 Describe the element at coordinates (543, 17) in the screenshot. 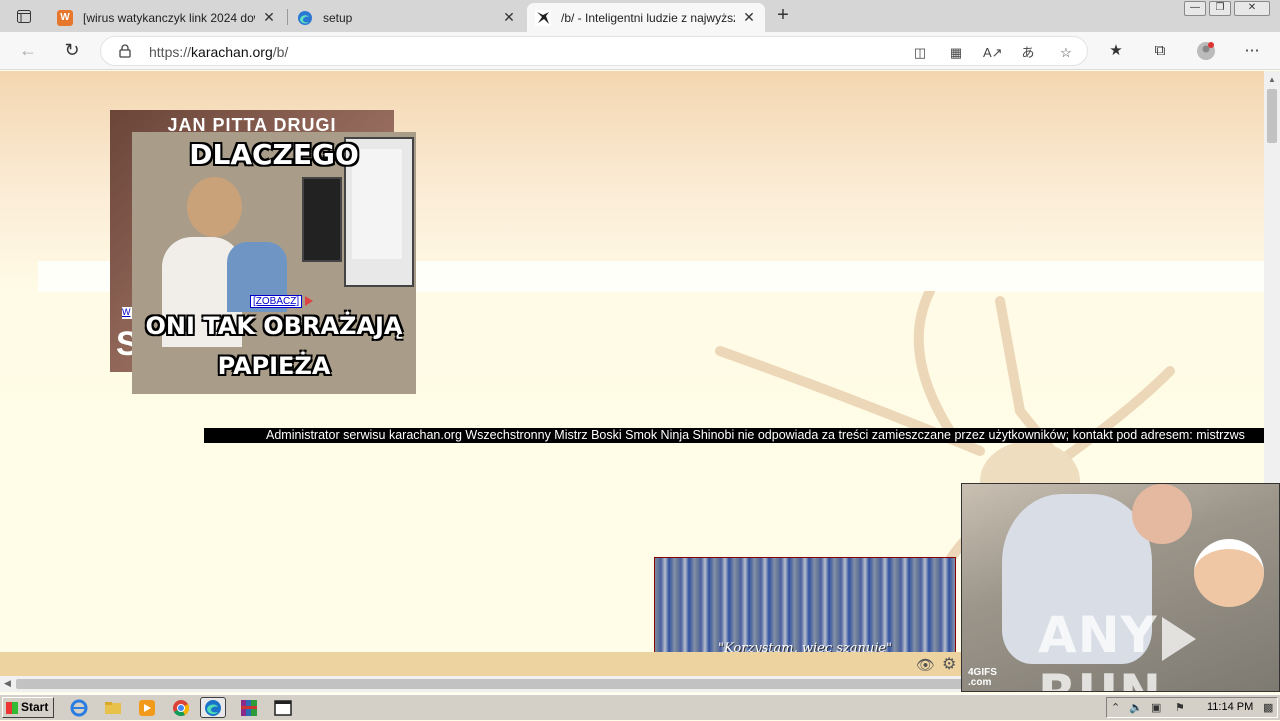

I see `karachan-favicon-icon` at that location.